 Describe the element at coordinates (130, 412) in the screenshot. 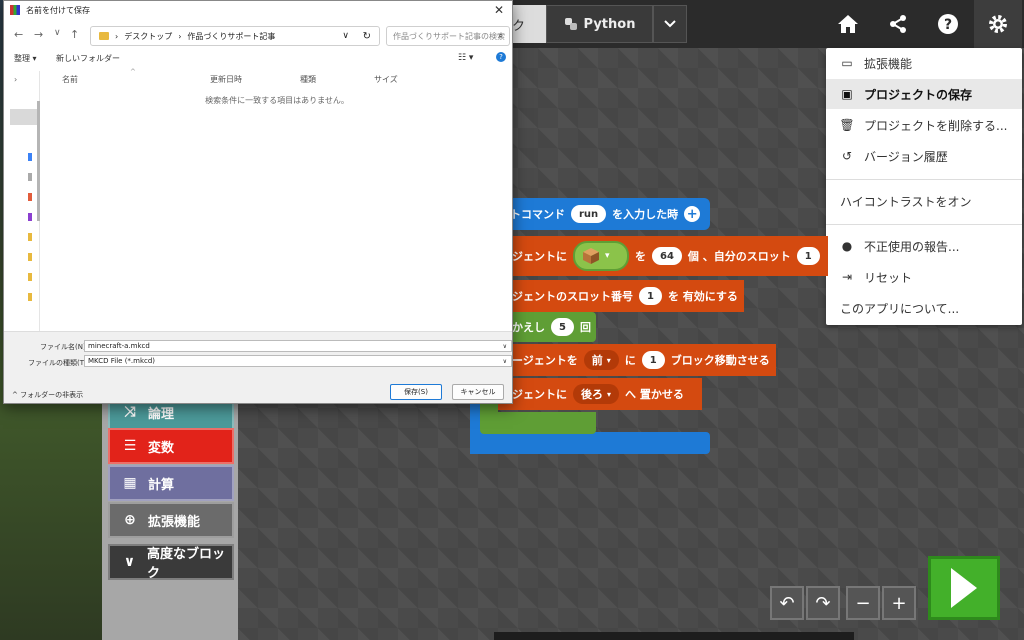

I see `shuffle-icon: ⤨` at that location.